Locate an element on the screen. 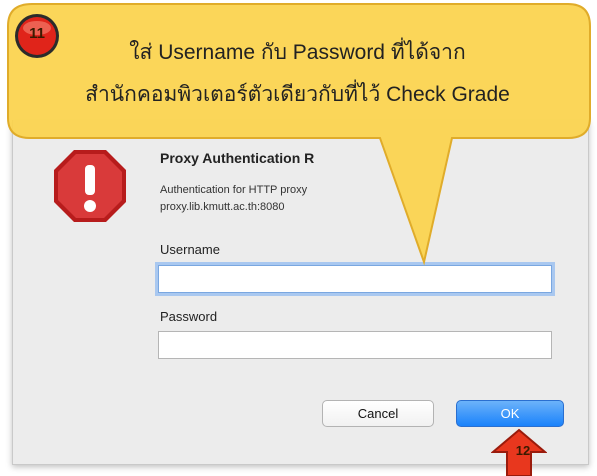  step-12-number: 12 is located at coordinates (523, 450).